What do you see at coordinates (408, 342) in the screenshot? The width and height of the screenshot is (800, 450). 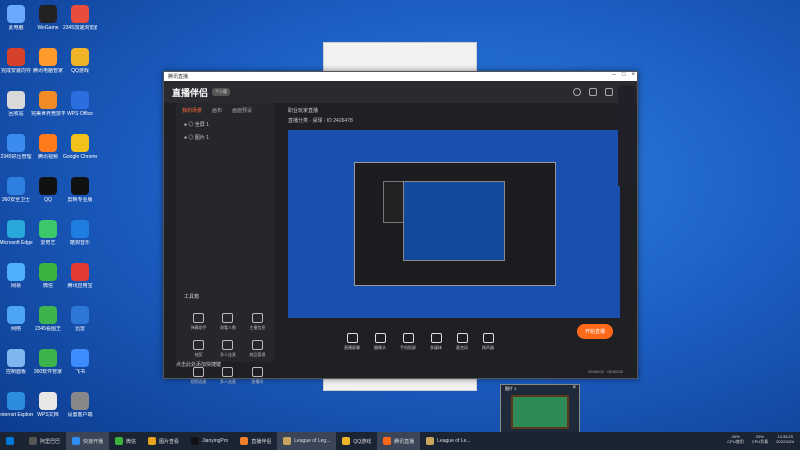 I see `source-control-button: 手机投屏` at bounding box center [408, 342].